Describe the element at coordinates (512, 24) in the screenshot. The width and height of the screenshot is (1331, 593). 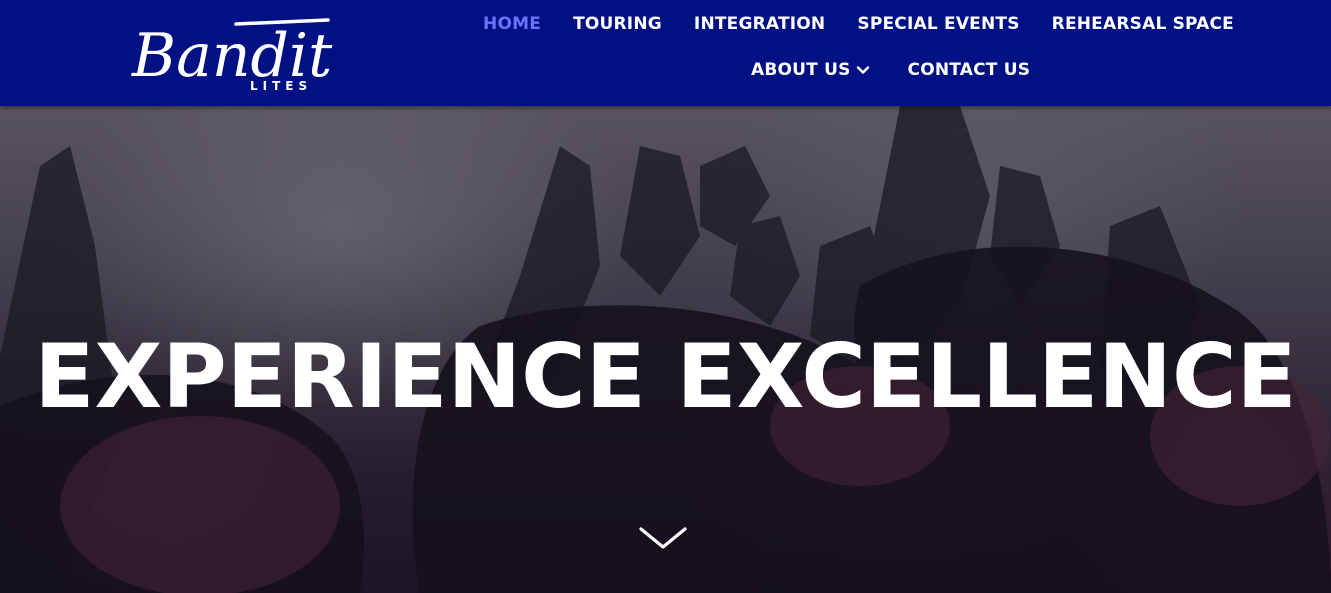
I see `nav-home: HOME` at that location.